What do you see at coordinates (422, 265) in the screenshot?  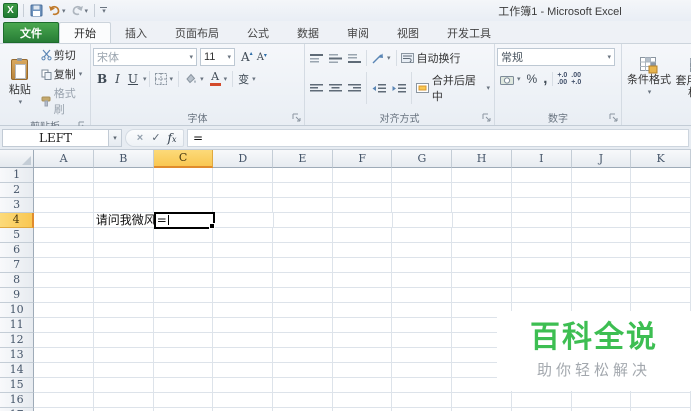 I see `cell-G7` at bounding box center [422, 265].